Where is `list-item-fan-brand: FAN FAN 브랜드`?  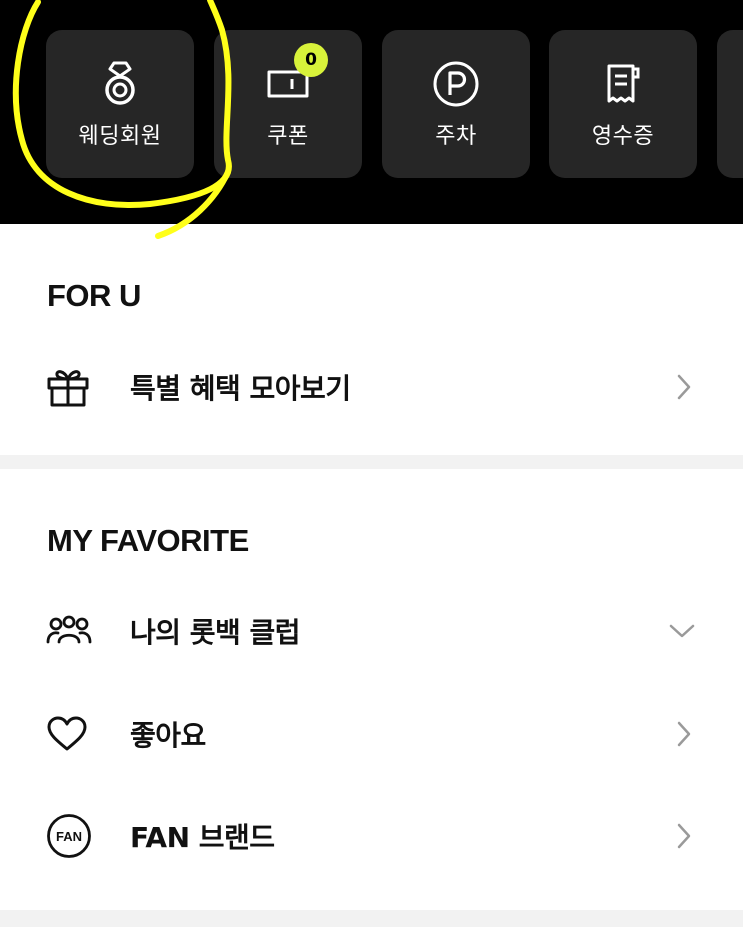
list-item-fan-brand: FAN FAN 브랜드 is located at coordinates (371, 836).